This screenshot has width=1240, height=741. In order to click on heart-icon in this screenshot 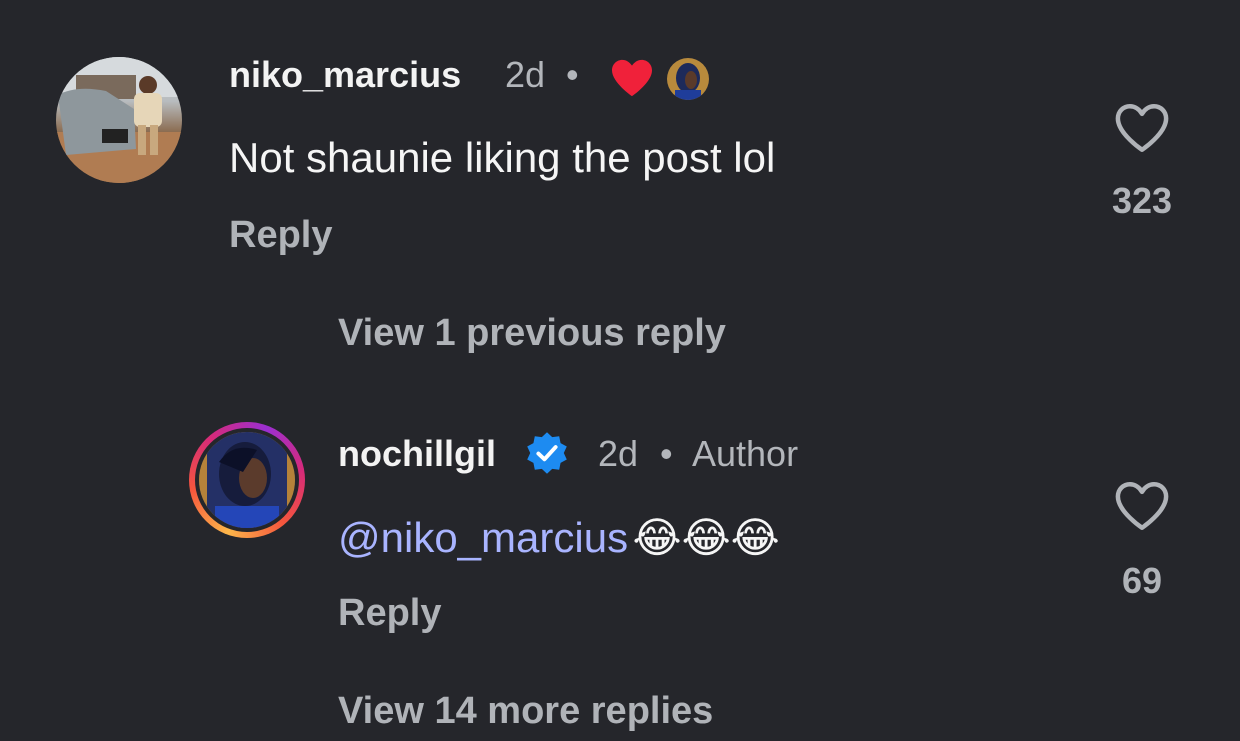, I will do `click(632, 78)`.